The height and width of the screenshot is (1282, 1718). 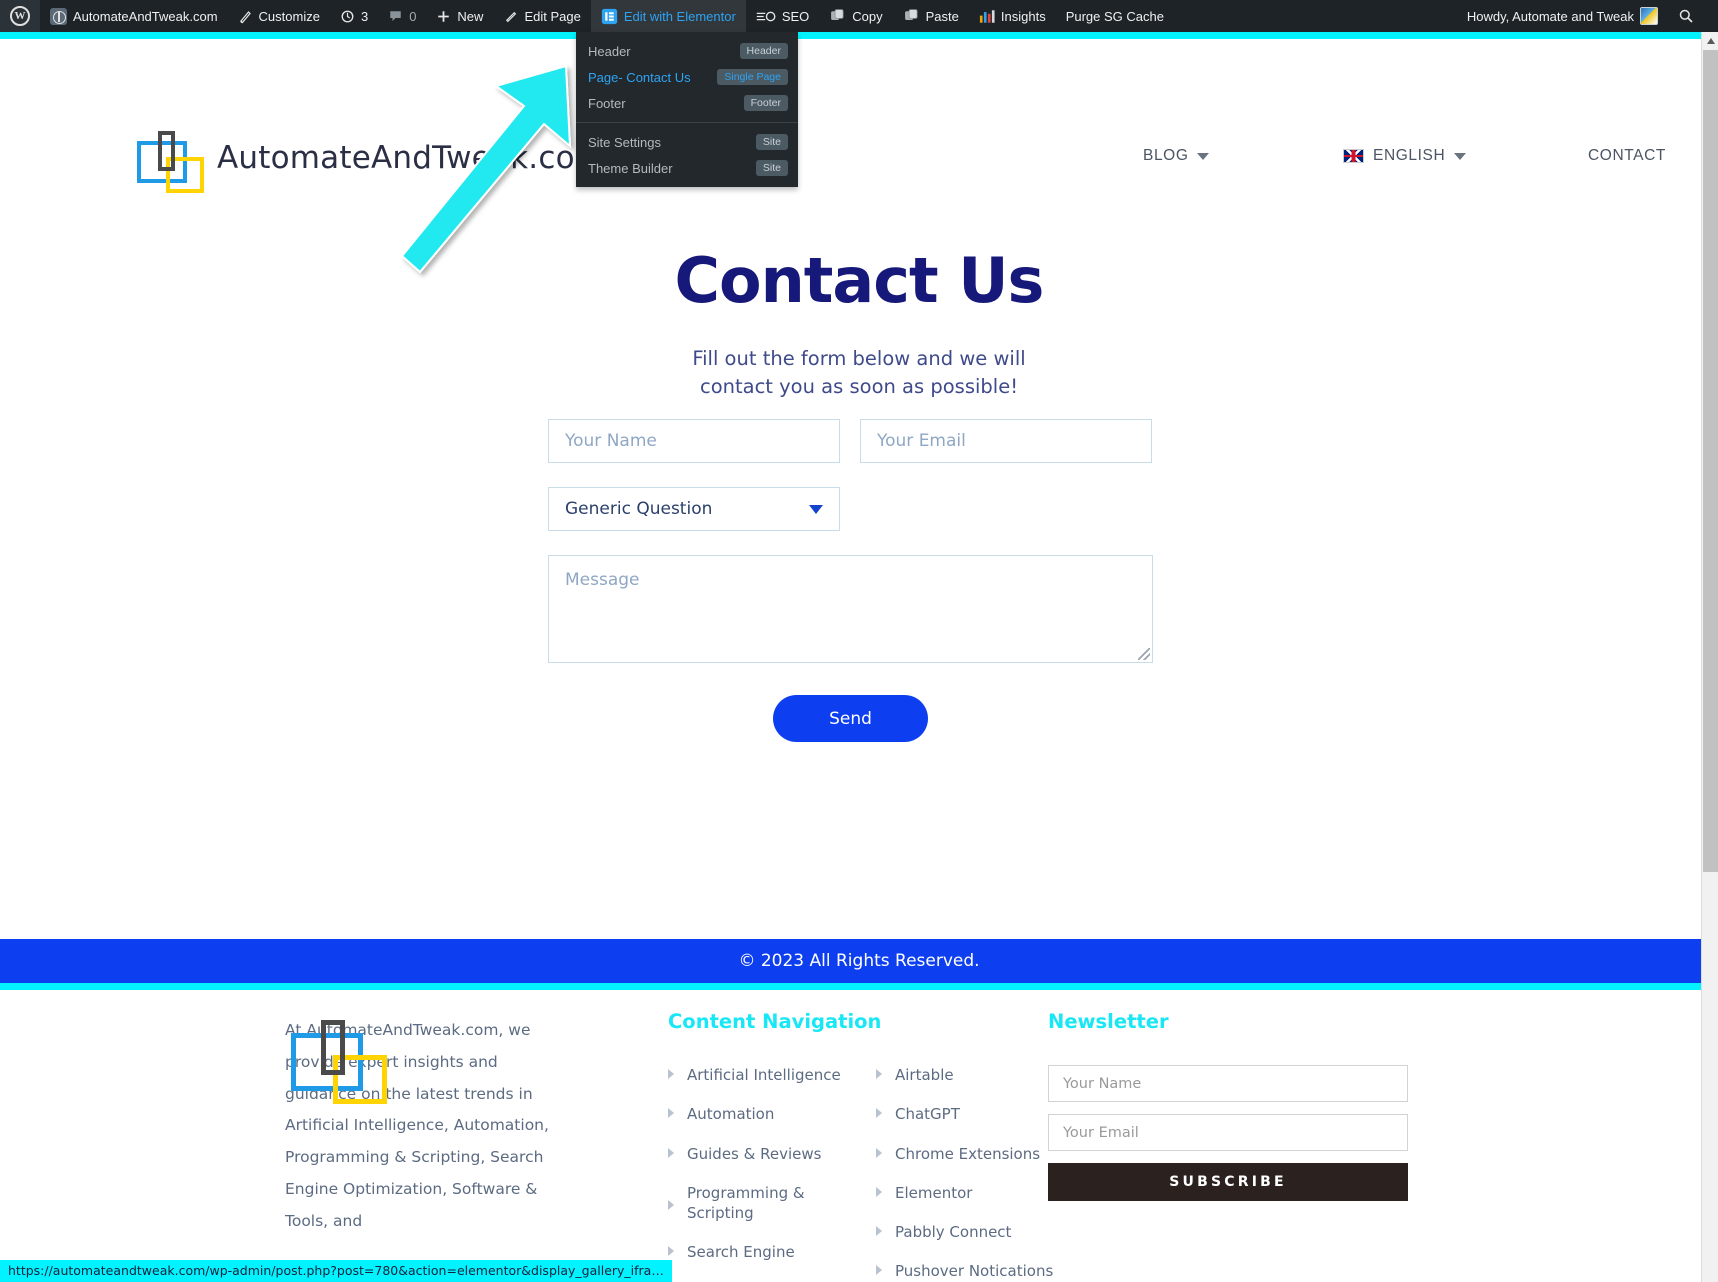 I want to click on site-dashboard-icon, so click(x=58, y=16).